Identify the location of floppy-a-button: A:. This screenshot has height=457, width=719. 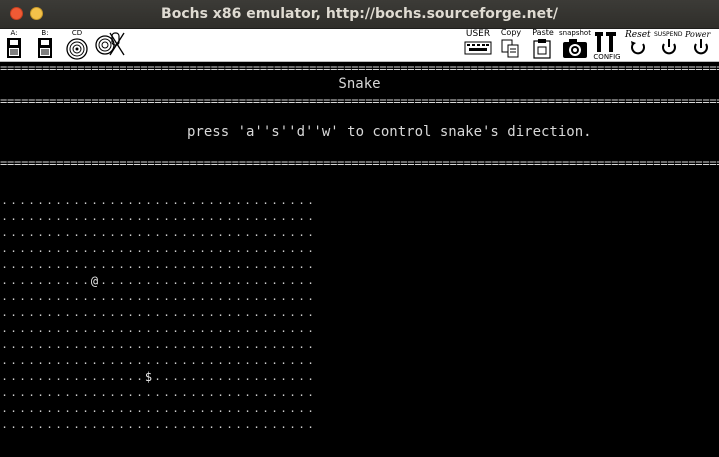
(14, 45).